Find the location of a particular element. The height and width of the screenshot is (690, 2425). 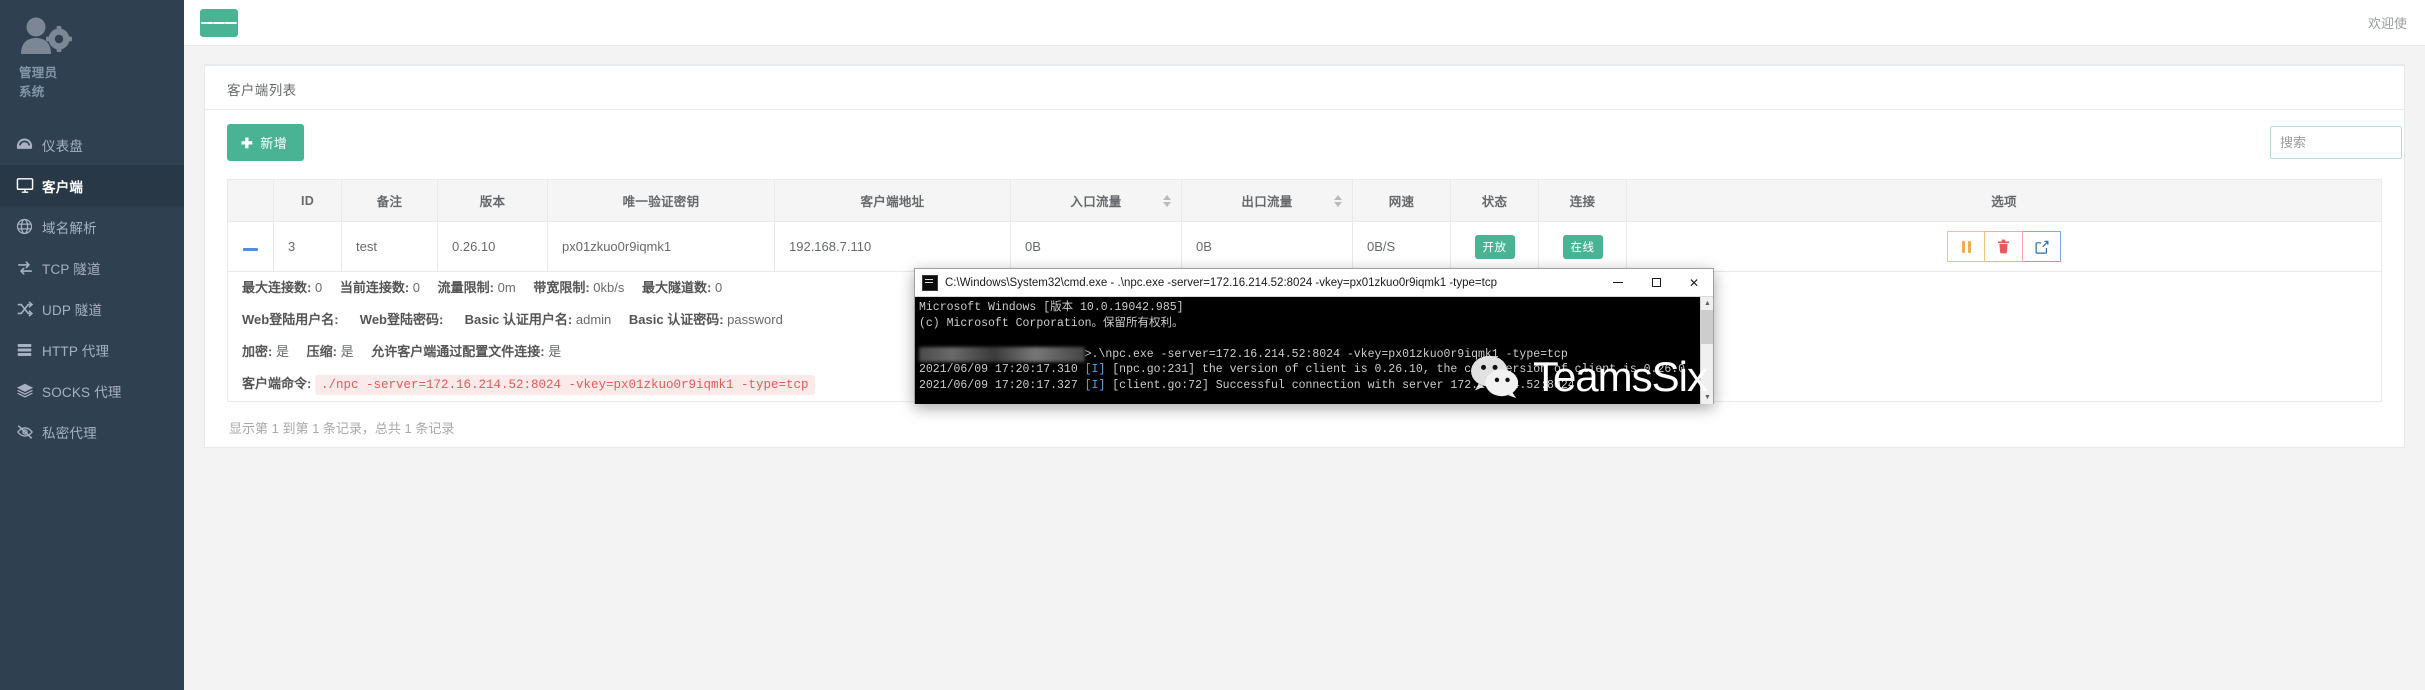

close-icon: ✕ is located at coordinates (1694, 283).